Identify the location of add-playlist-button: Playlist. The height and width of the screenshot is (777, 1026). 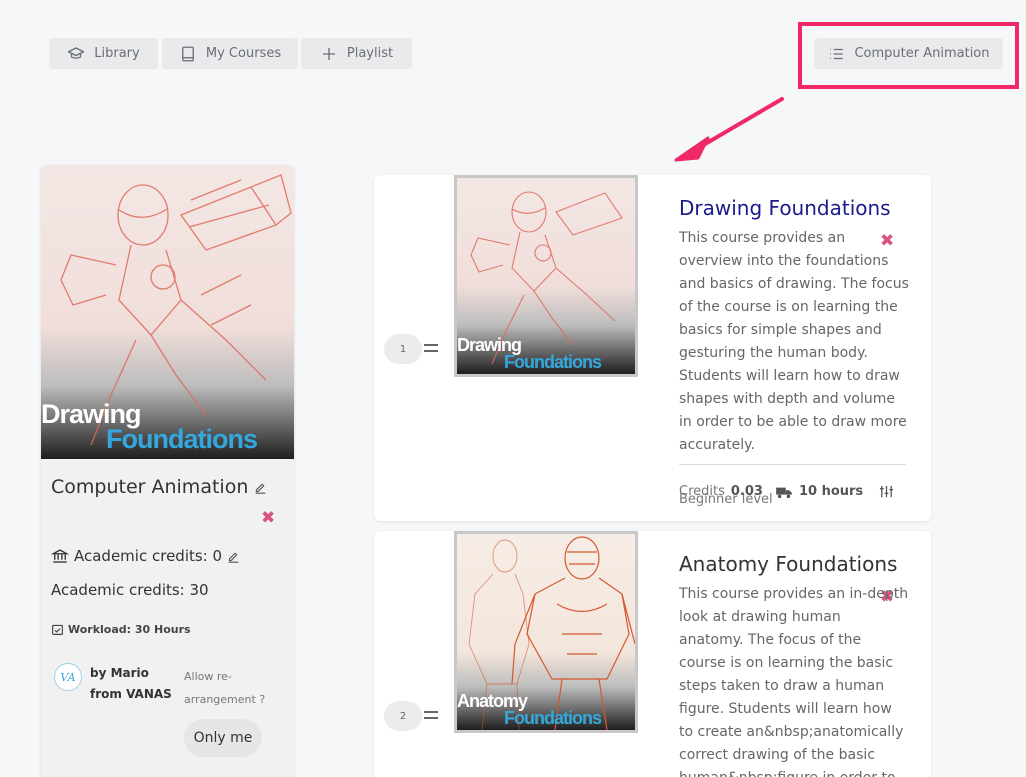
(356, 53).